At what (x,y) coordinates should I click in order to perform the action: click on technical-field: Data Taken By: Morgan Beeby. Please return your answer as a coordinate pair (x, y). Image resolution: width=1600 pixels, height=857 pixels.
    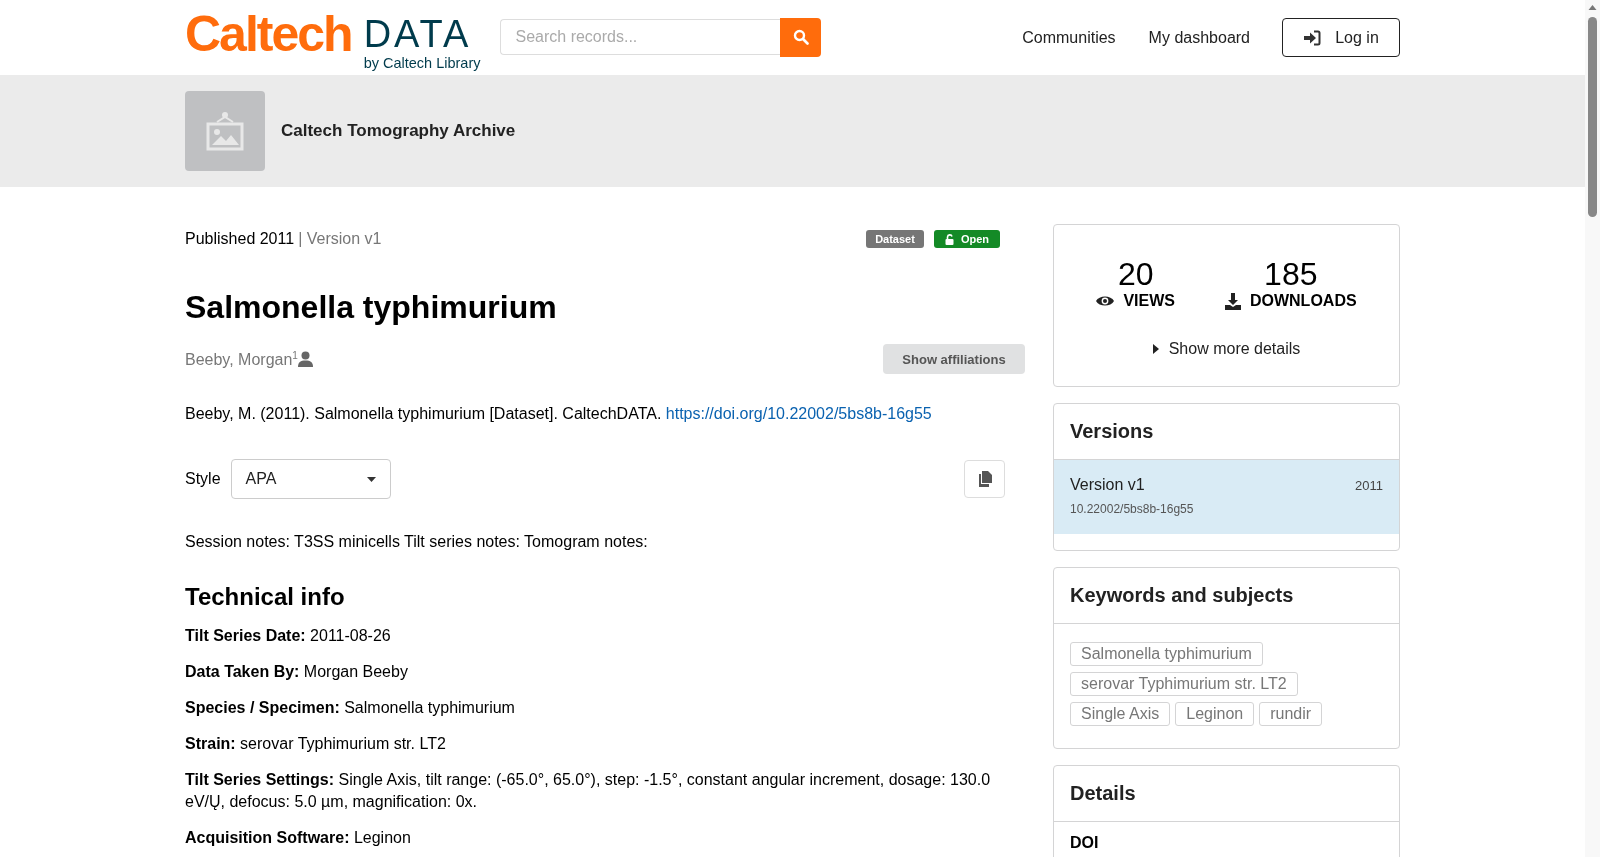
    Looking at the image, I should click on (595, 672).